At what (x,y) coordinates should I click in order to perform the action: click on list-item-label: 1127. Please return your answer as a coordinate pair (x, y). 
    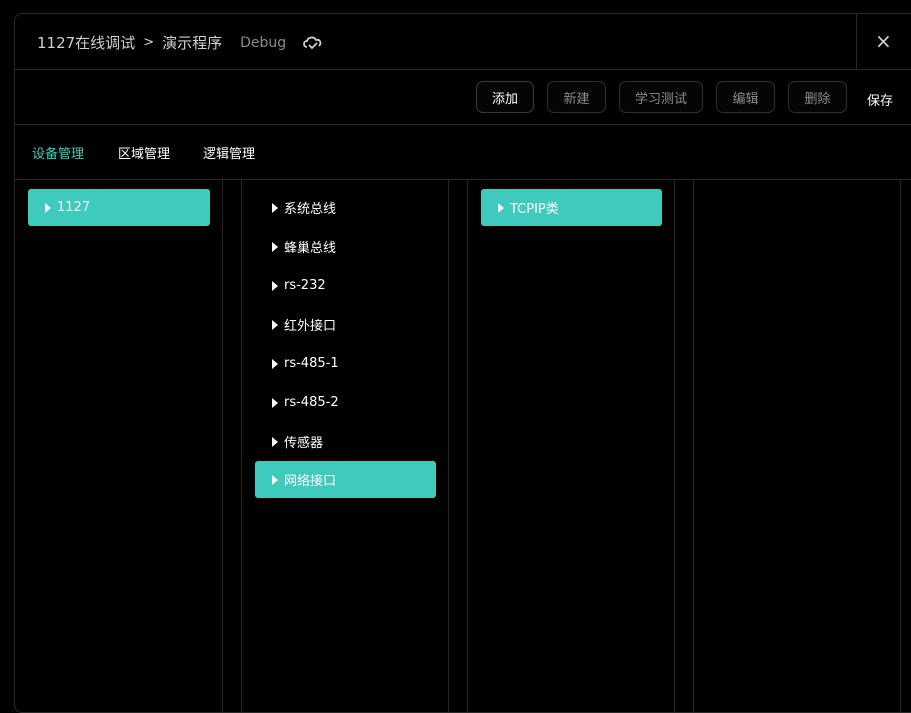
    Looking at the image, I should click on (74, 207).